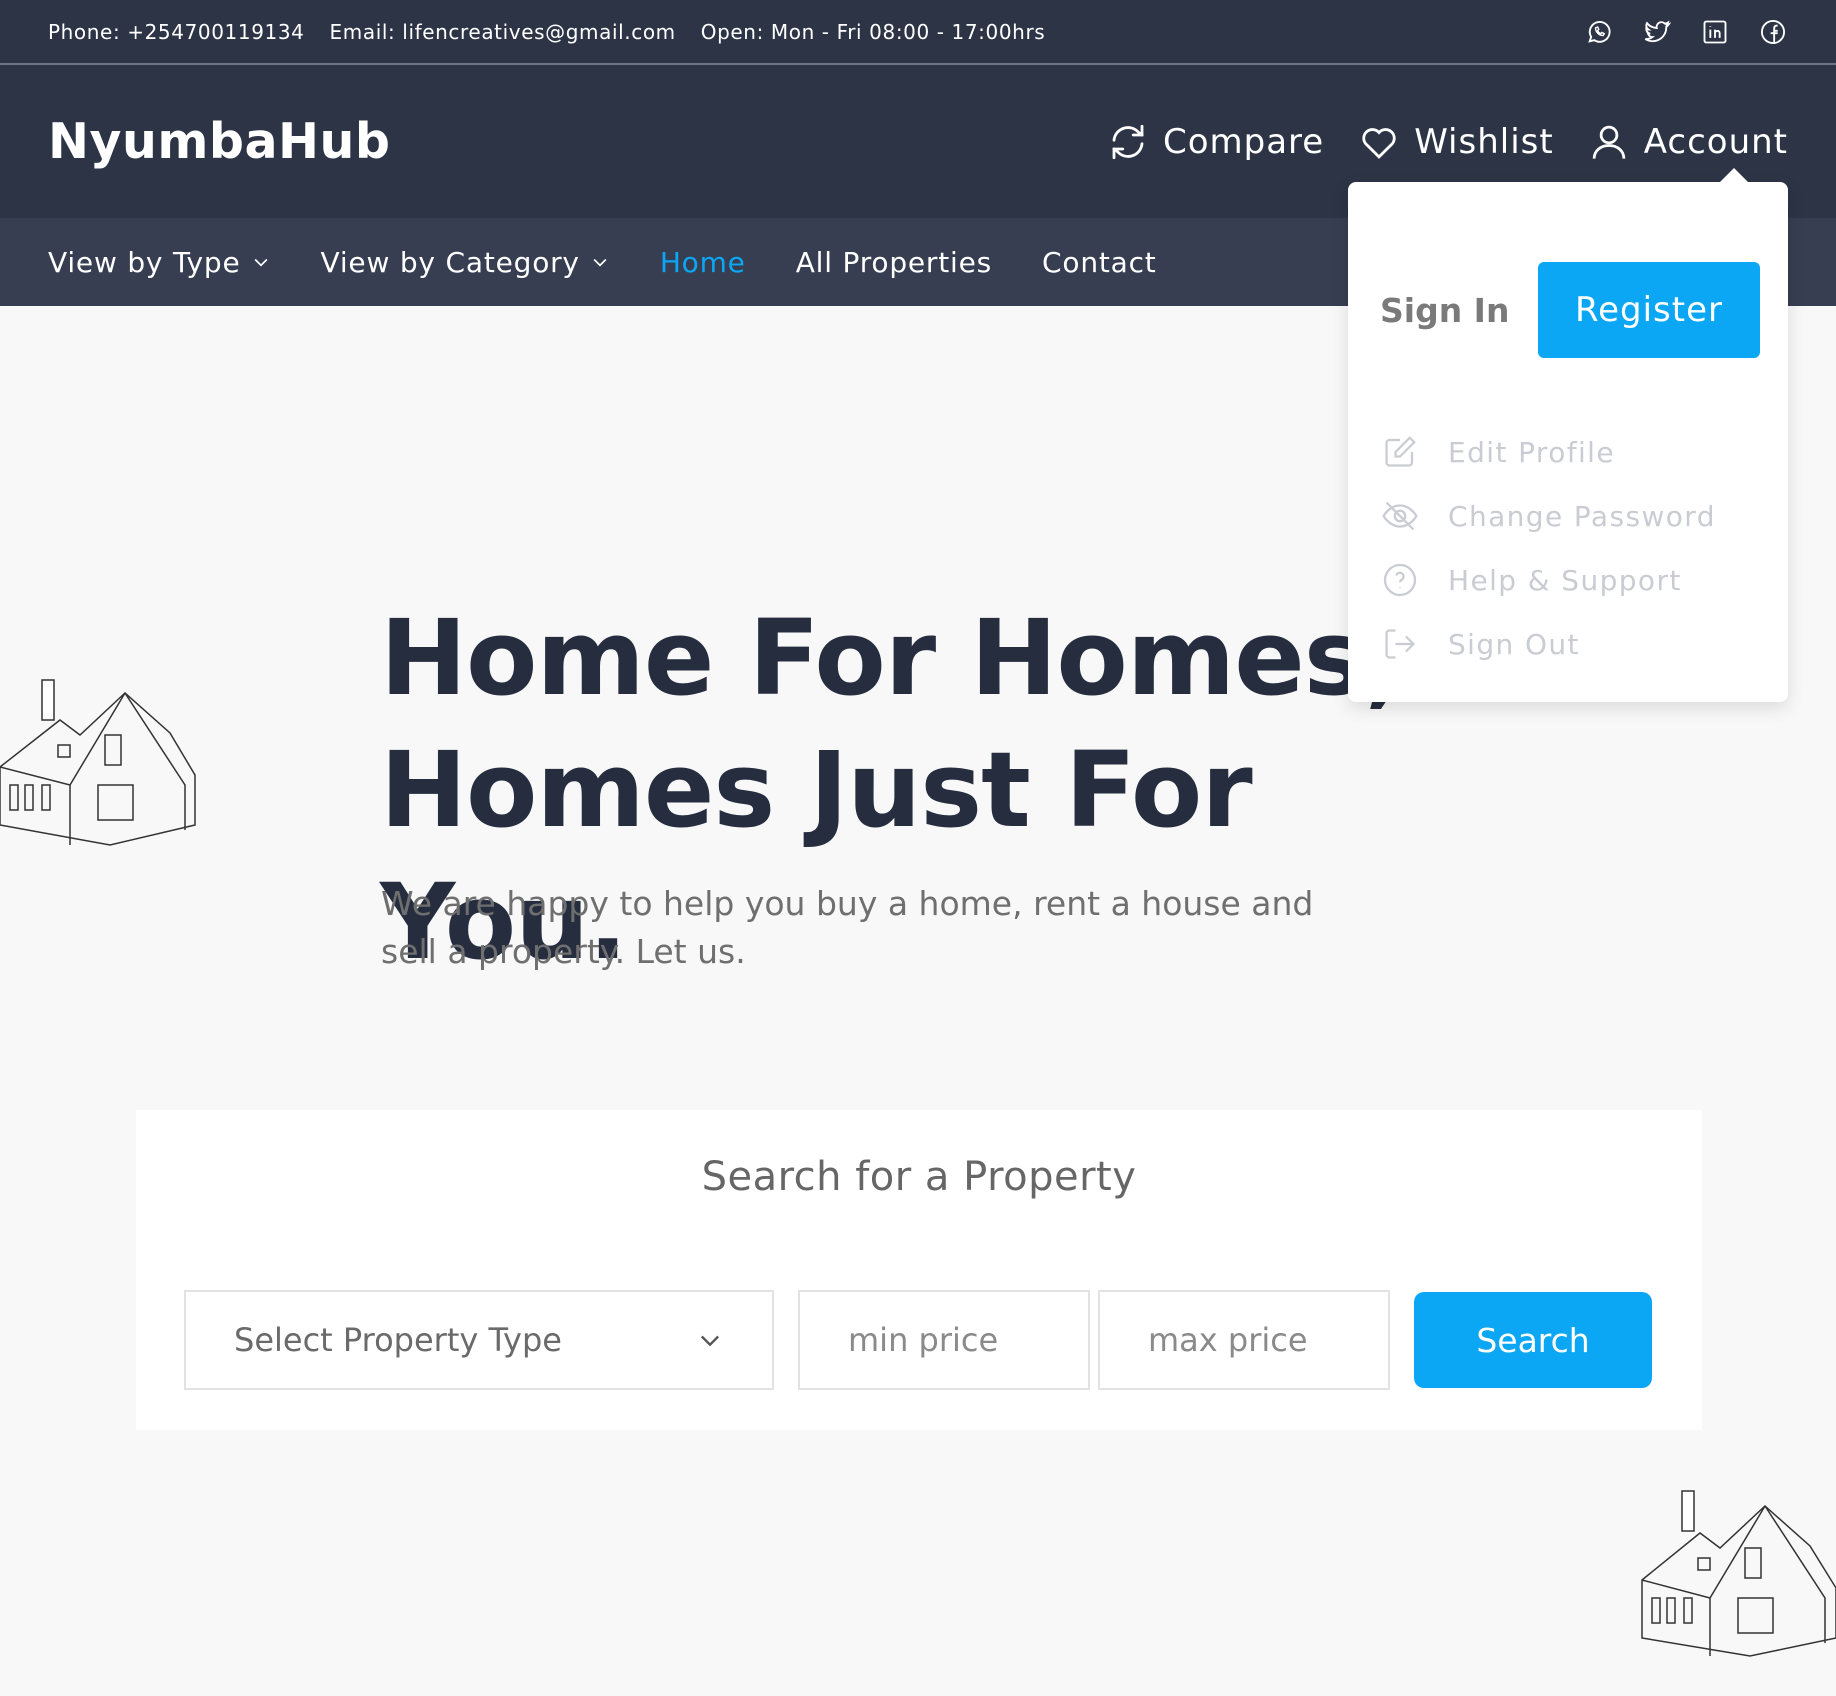 Image resolution: width=1836 pixels, height=1696 pixels. I want to click on property-type-select: Select Property Type, so click(479, 1340).